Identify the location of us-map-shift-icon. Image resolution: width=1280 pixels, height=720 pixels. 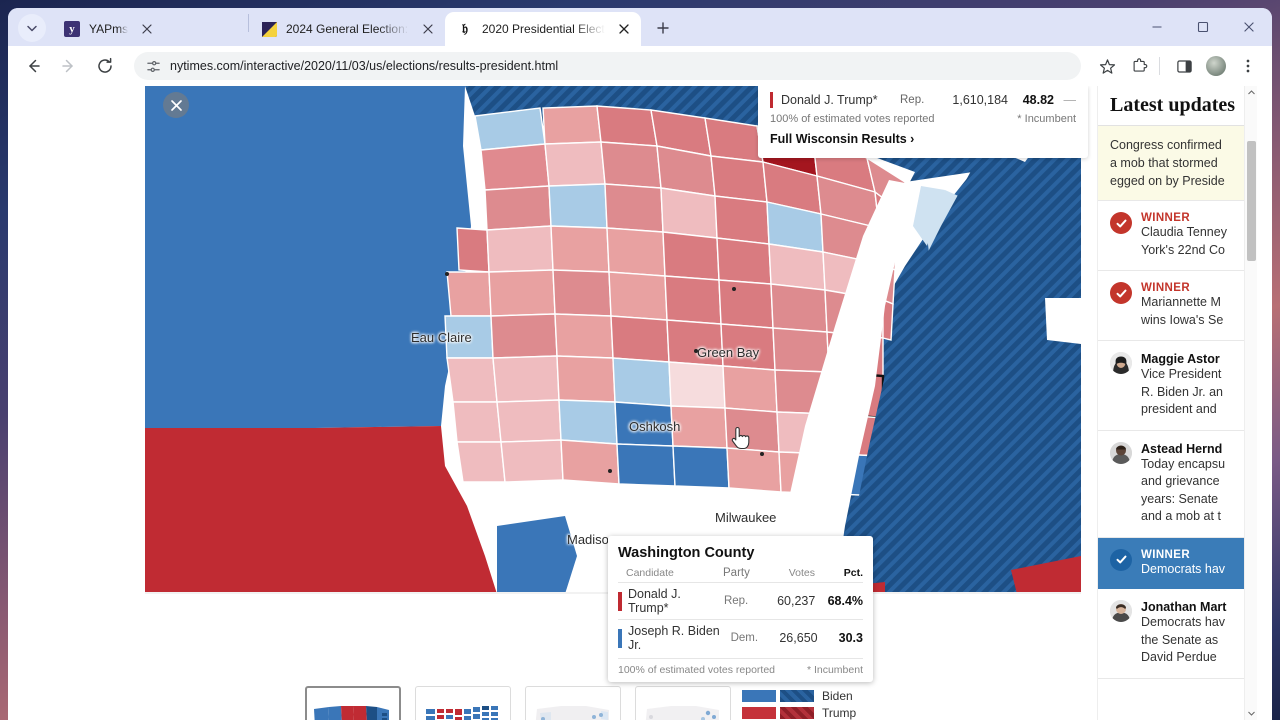
(682, 713).